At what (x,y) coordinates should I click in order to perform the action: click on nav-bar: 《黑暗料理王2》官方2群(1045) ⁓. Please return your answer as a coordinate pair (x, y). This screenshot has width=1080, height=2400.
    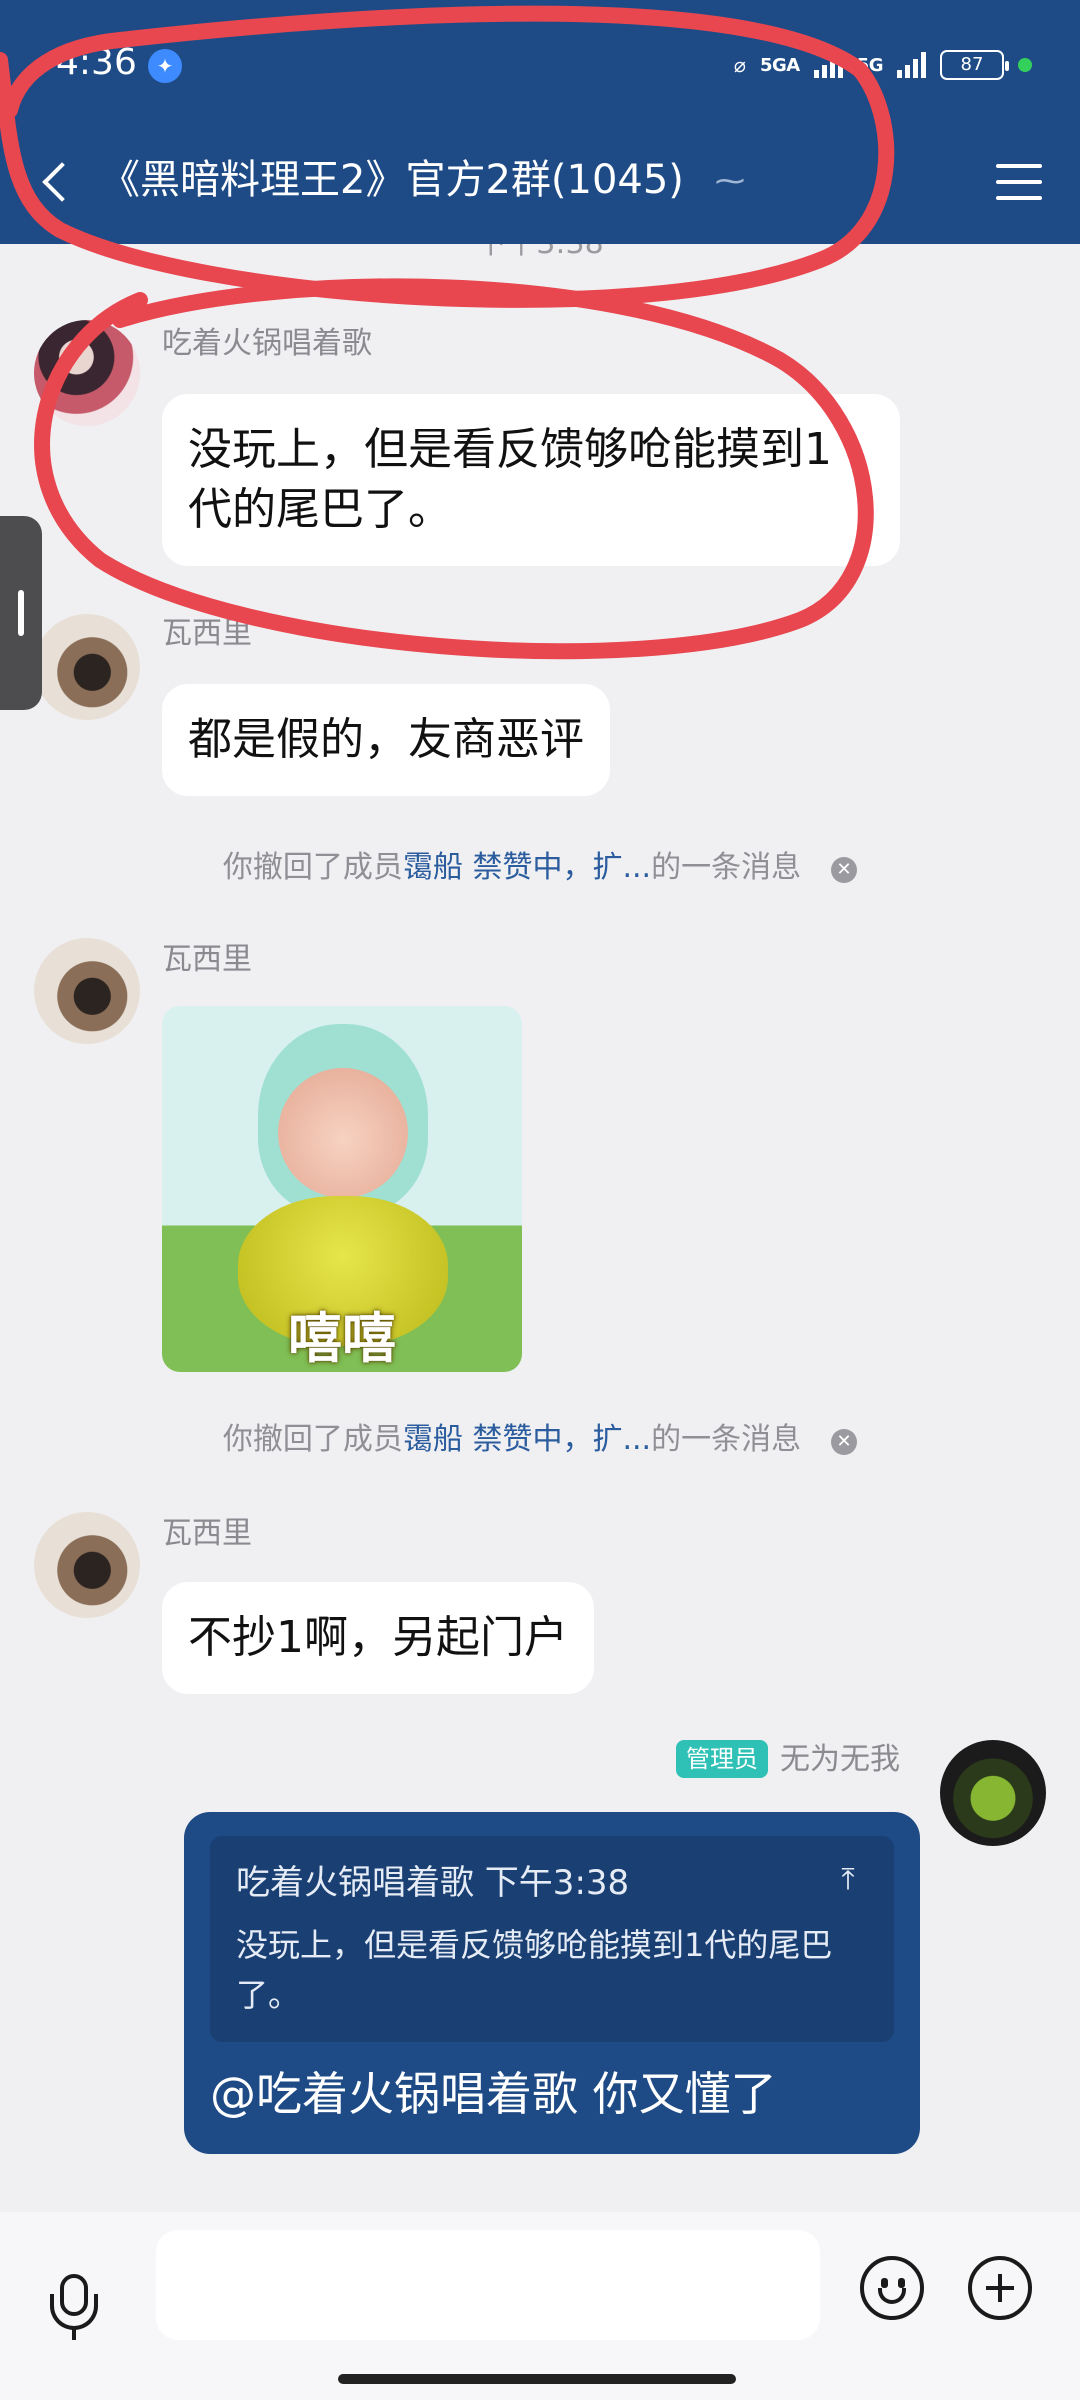
    Looking at the image, I should click on (540, 182).